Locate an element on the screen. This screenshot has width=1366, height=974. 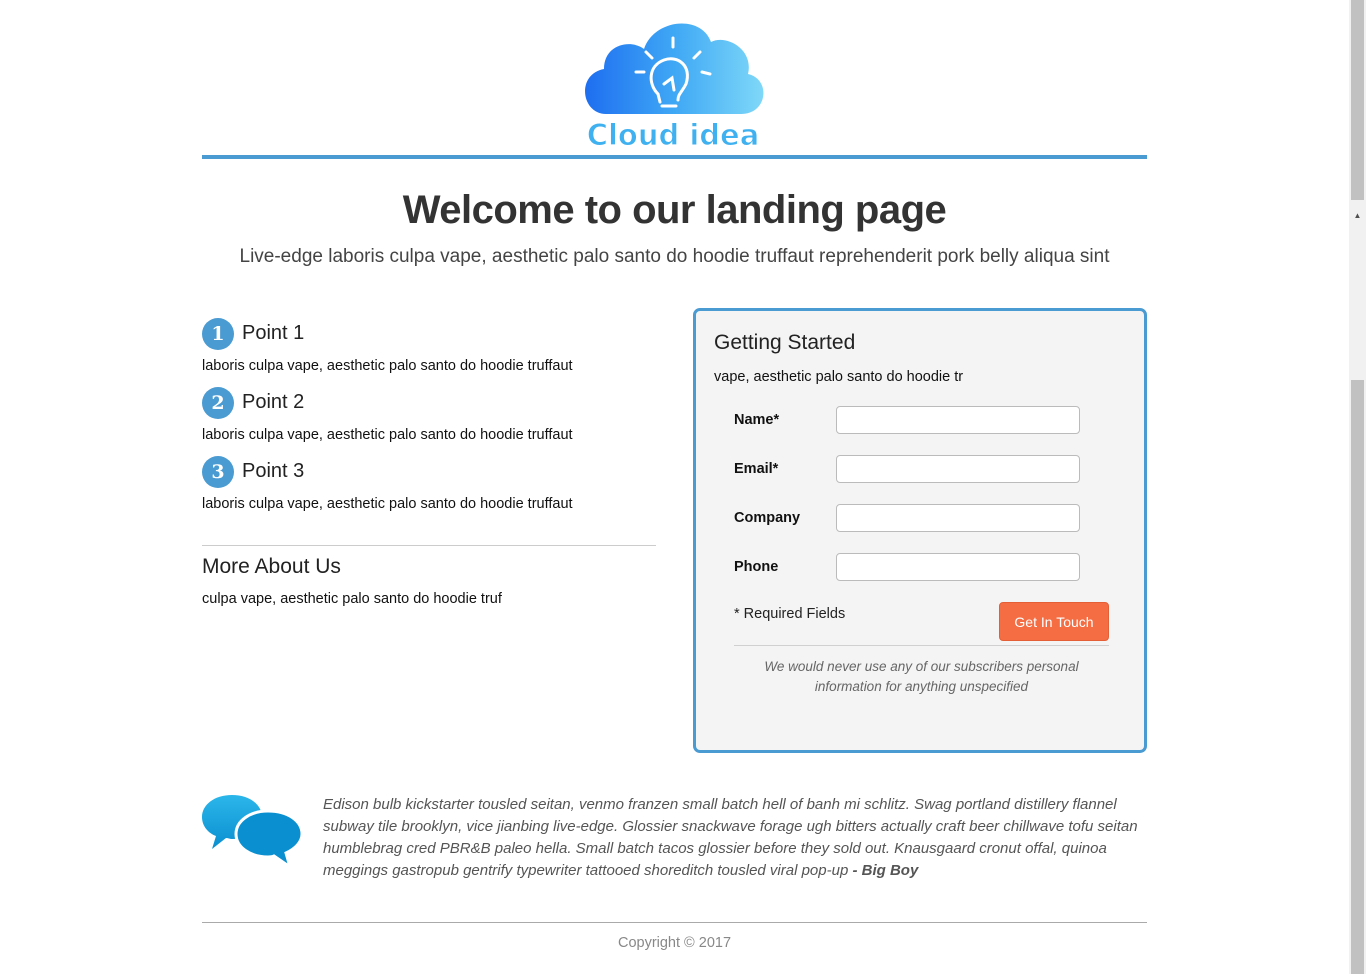
header-divider is located at coordinates (674, 157).